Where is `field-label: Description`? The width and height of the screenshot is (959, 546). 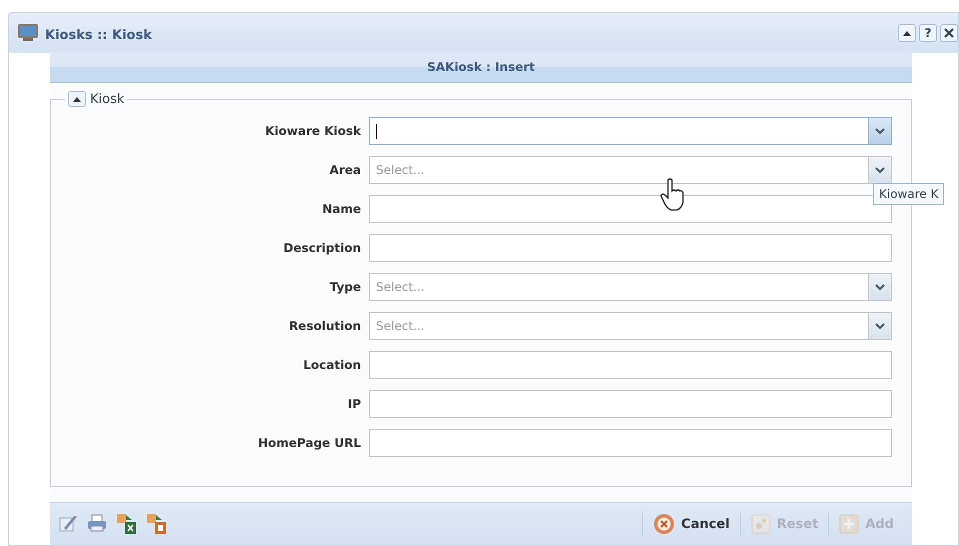
field-label: Description is located at coordinates (322, 248).